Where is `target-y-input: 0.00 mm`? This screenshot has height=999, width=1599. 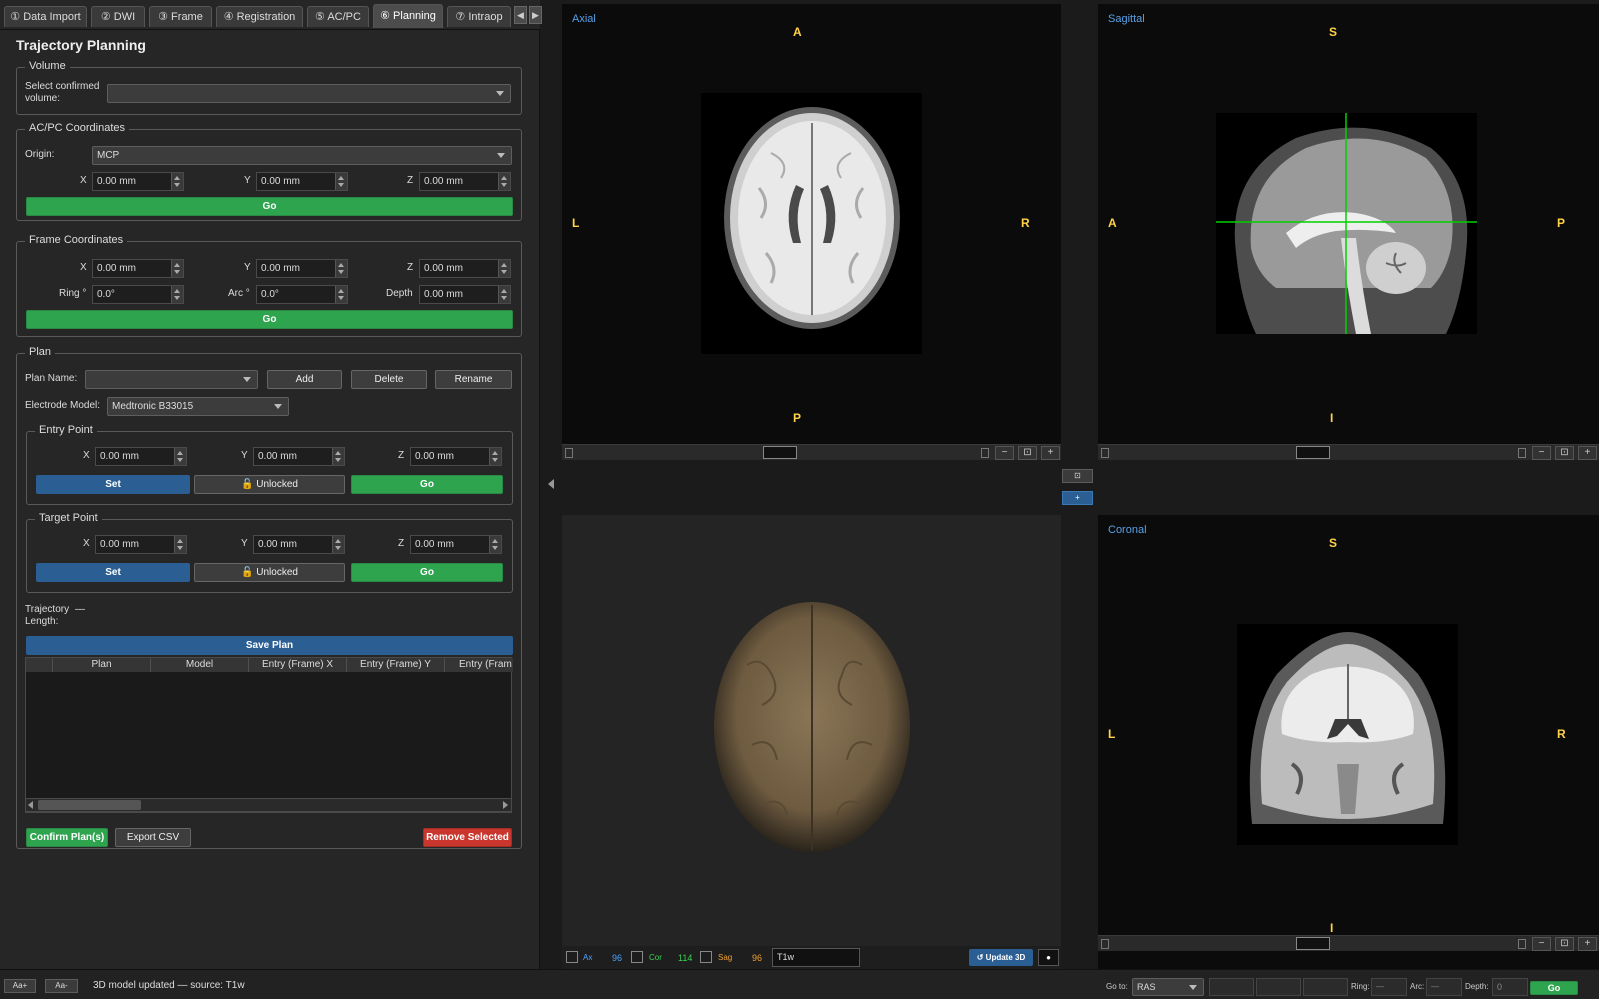
target-y-input: 0.00 mm is located at coordinates (299, 544).